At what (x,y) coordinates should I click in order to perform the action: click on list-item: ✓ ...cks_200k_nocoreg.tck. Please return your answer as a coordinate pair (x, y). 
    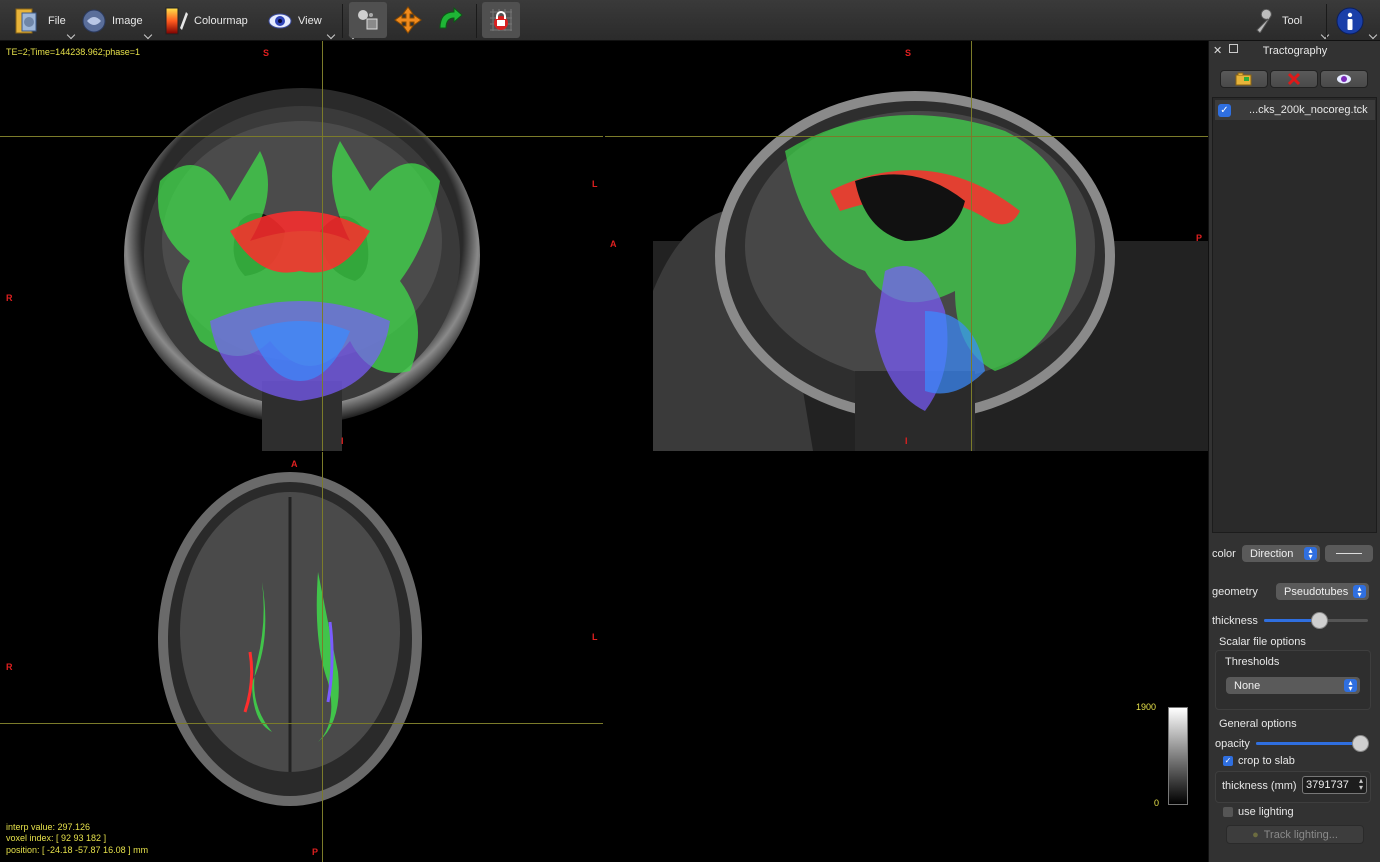
    Looking at the image, I should click on (1295, 110).